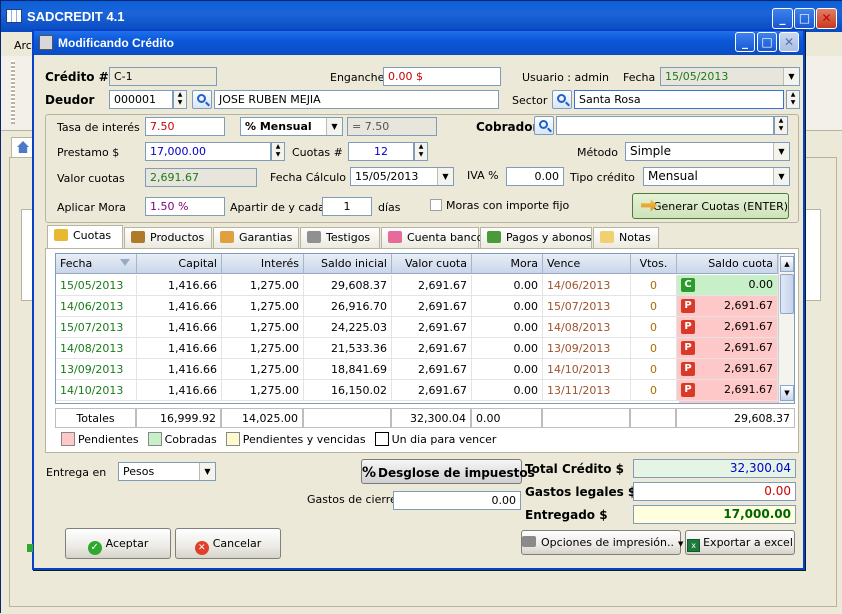  I want to click on main-close-button: ✕, so click(826, 18).